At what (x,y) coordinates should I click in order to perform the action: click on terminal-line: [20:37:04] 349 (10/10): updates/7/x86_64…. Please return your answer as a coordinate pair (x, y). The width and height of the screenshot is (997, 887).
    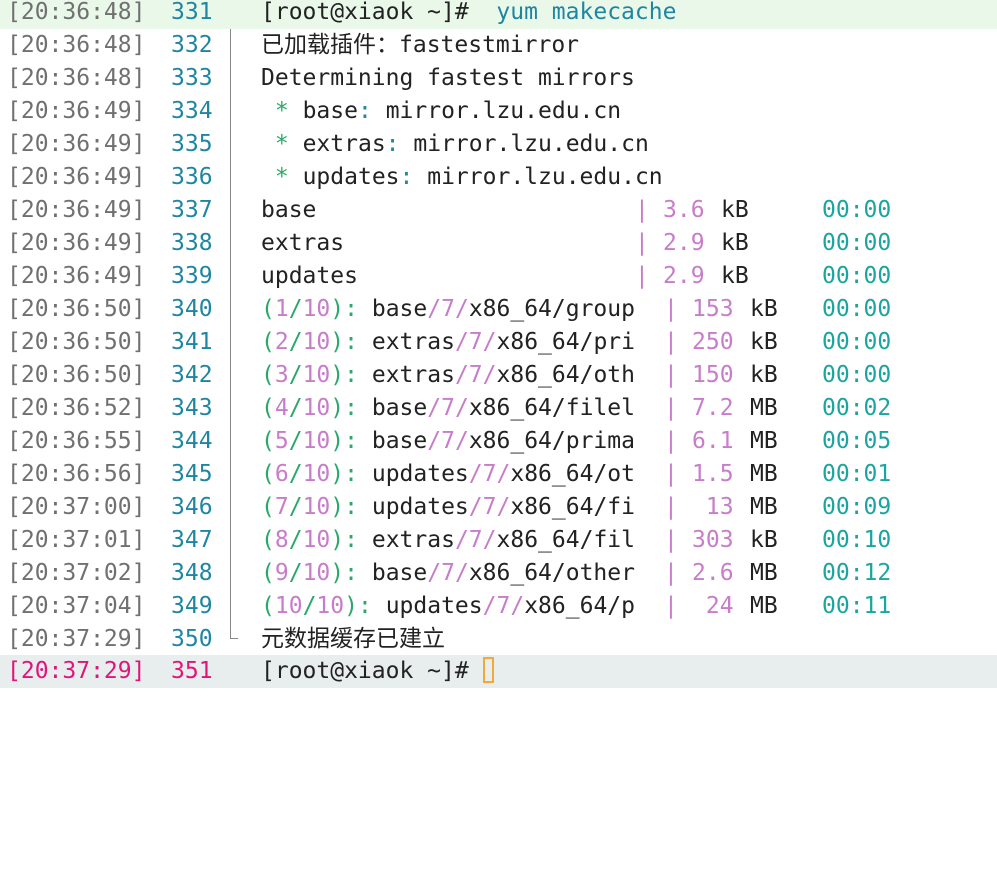
    Looking at the image, I should click on (498, 606).